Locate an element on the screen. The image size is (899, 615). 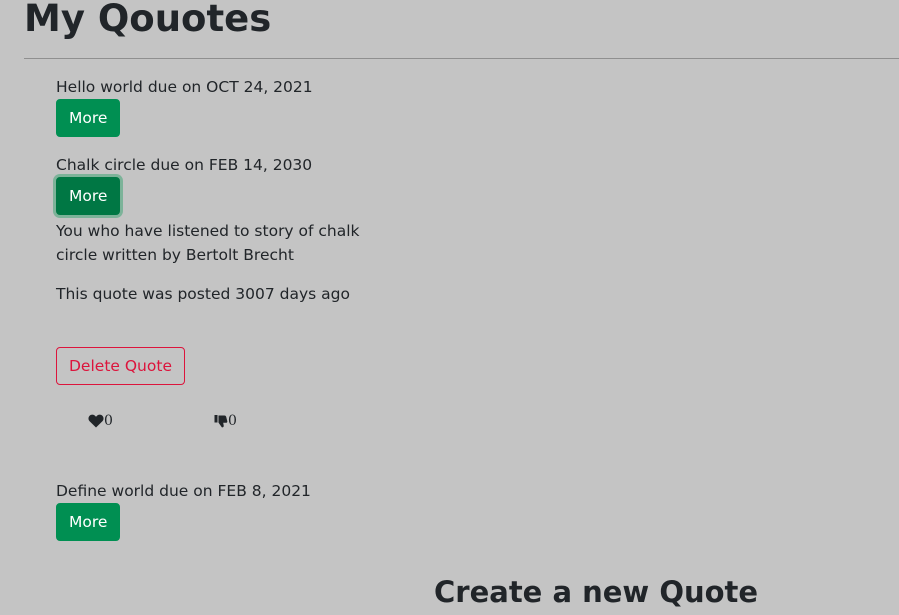
dislike-button: 0 is located at coordinates (225, 421).